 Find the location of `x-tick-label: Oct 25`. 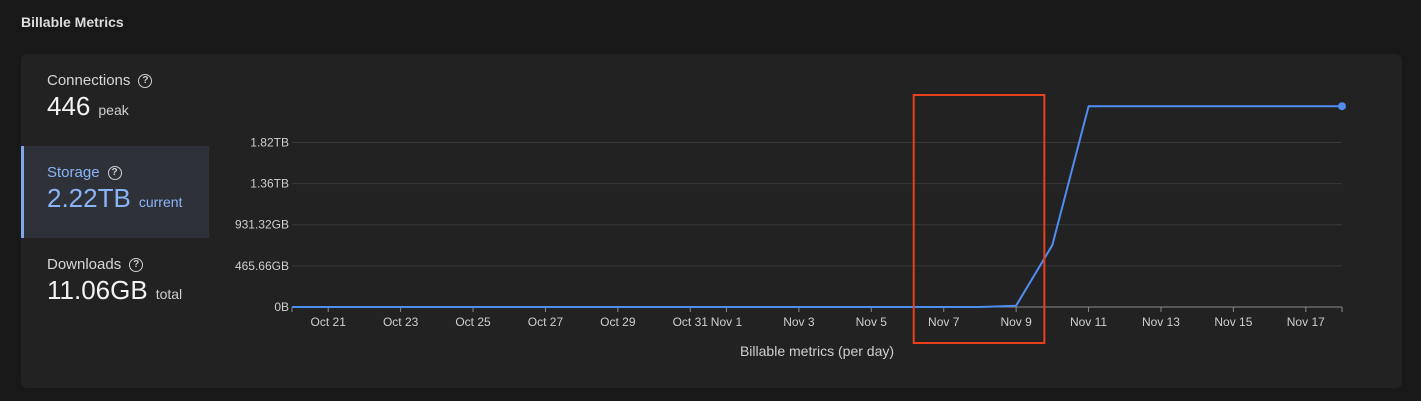

x-tick-label: Oct 25 is located at coordinates (473, 322).